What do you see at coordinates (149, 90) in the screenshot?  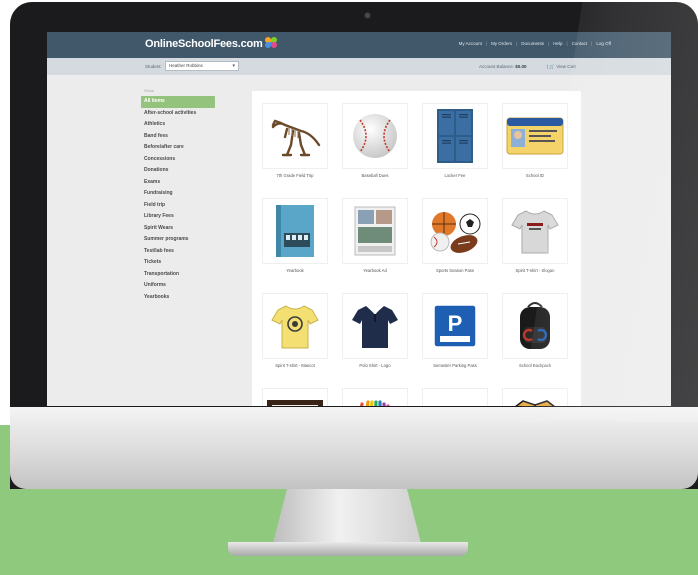 I see `sidebar-title: Show` at bounding box center [149, 90].